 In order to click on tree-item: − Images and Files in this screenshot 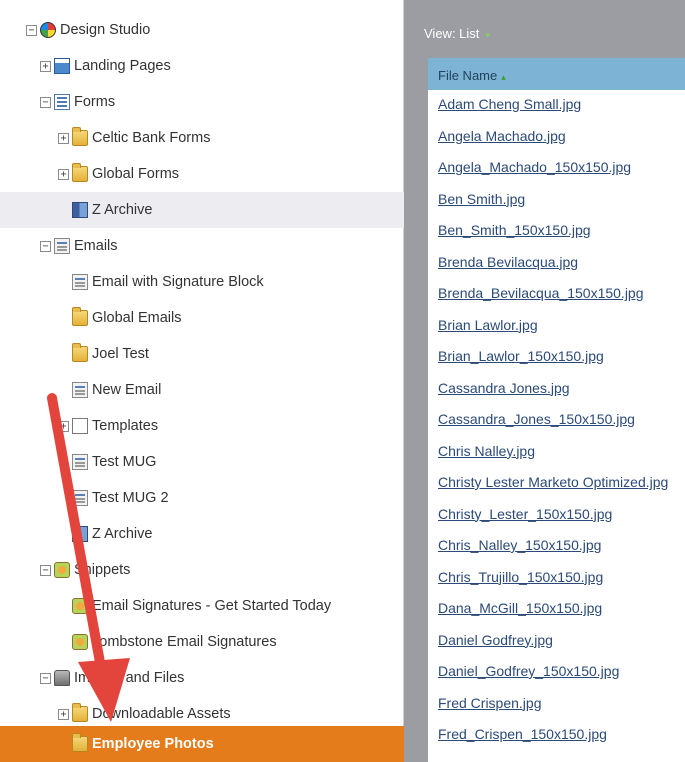, I will do `click(202, 678)`.